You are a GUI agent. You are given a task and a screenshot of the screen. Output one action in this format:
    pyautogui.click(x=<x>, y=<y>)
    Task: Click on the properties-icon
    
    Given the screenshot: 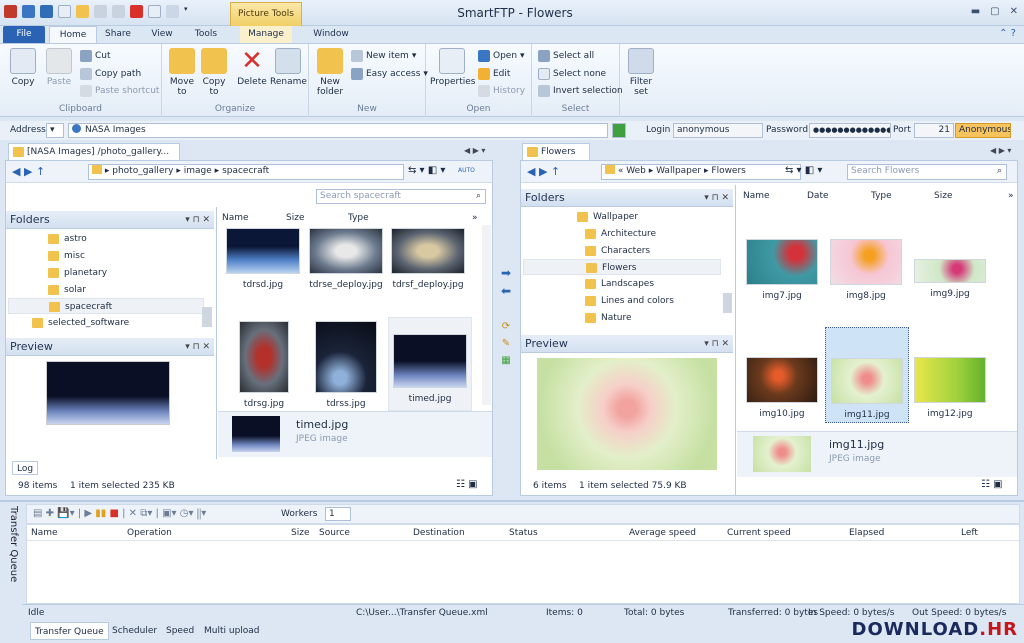 What is the action you would take?
    pyautogui.click(x=154, y=11)
    